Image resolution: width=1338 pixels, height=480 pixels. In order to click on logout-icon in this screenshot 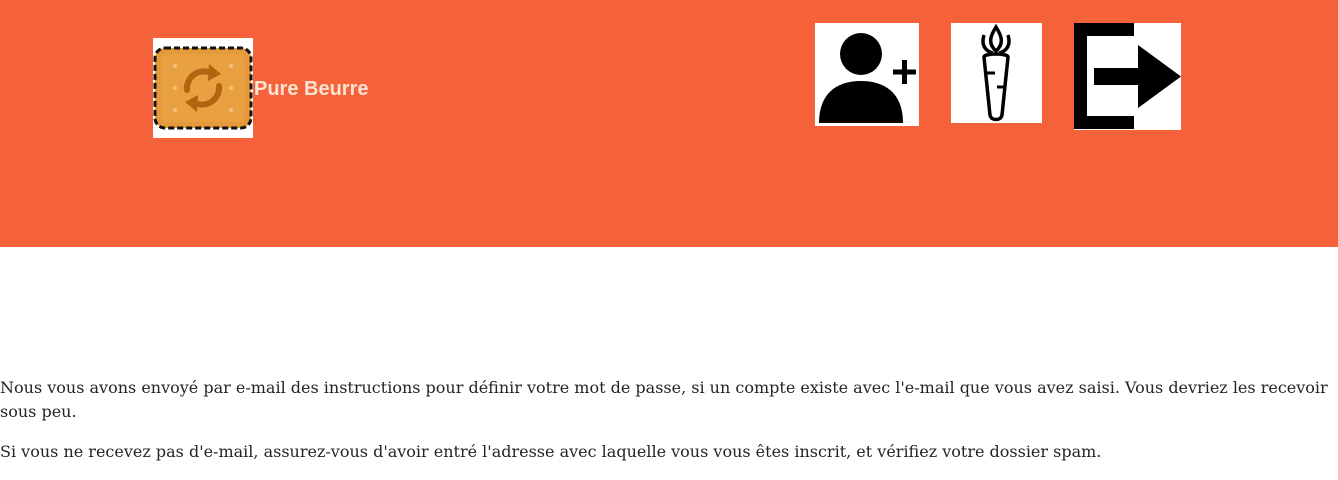, I will do `click(1127, 76)`.